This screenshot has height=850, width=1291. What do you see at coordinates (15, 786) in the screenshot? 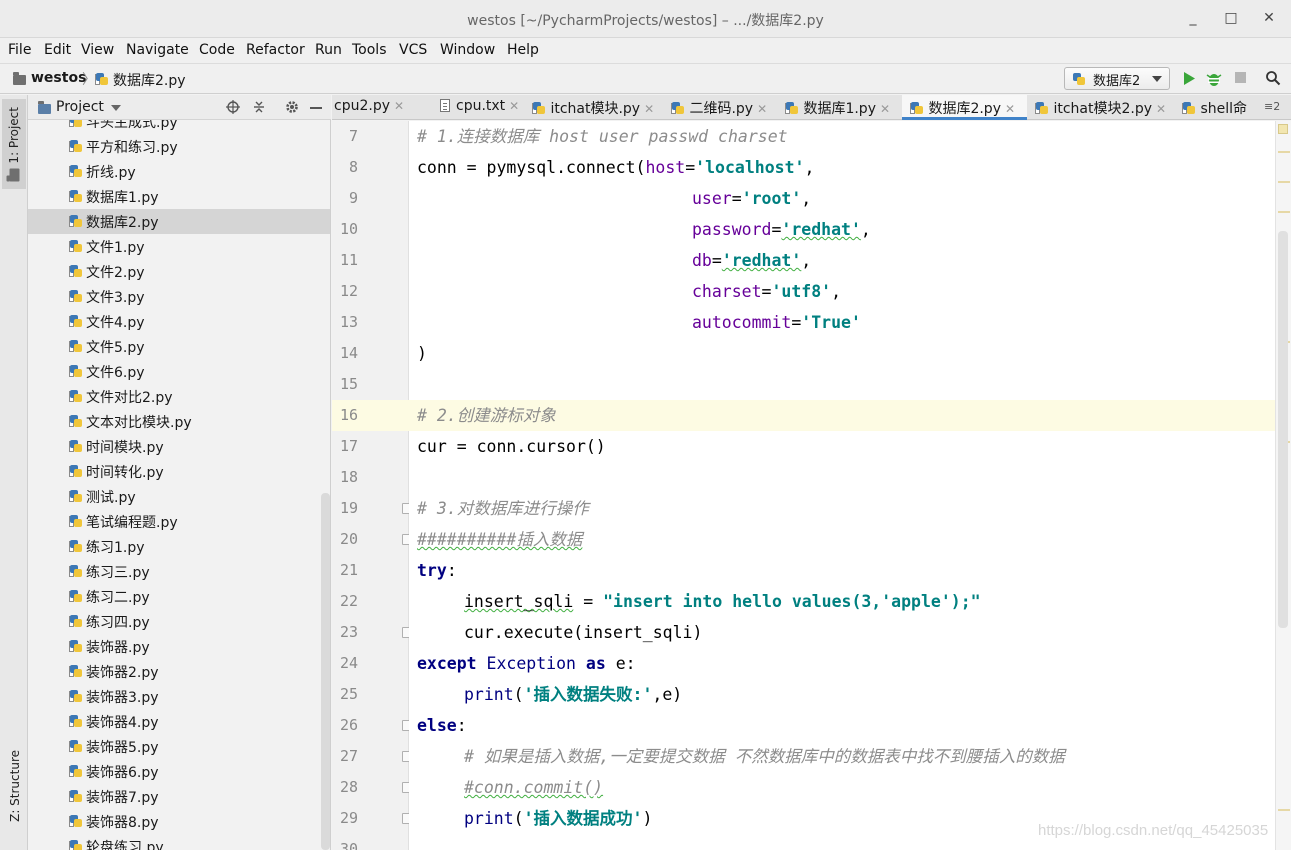
I see `structure-tool-tab: Z: Structure` at bounding box center [15, 786].